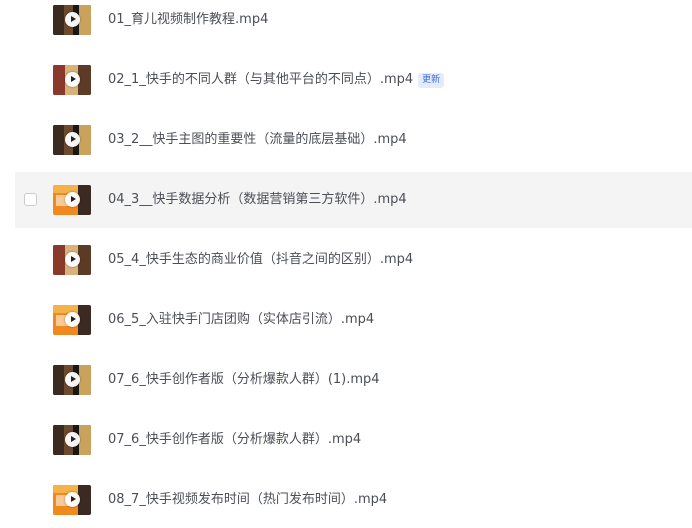  Describe the element at coordinates (431, 80) in the screenshot. I see `update-badge: 更新` at that location.